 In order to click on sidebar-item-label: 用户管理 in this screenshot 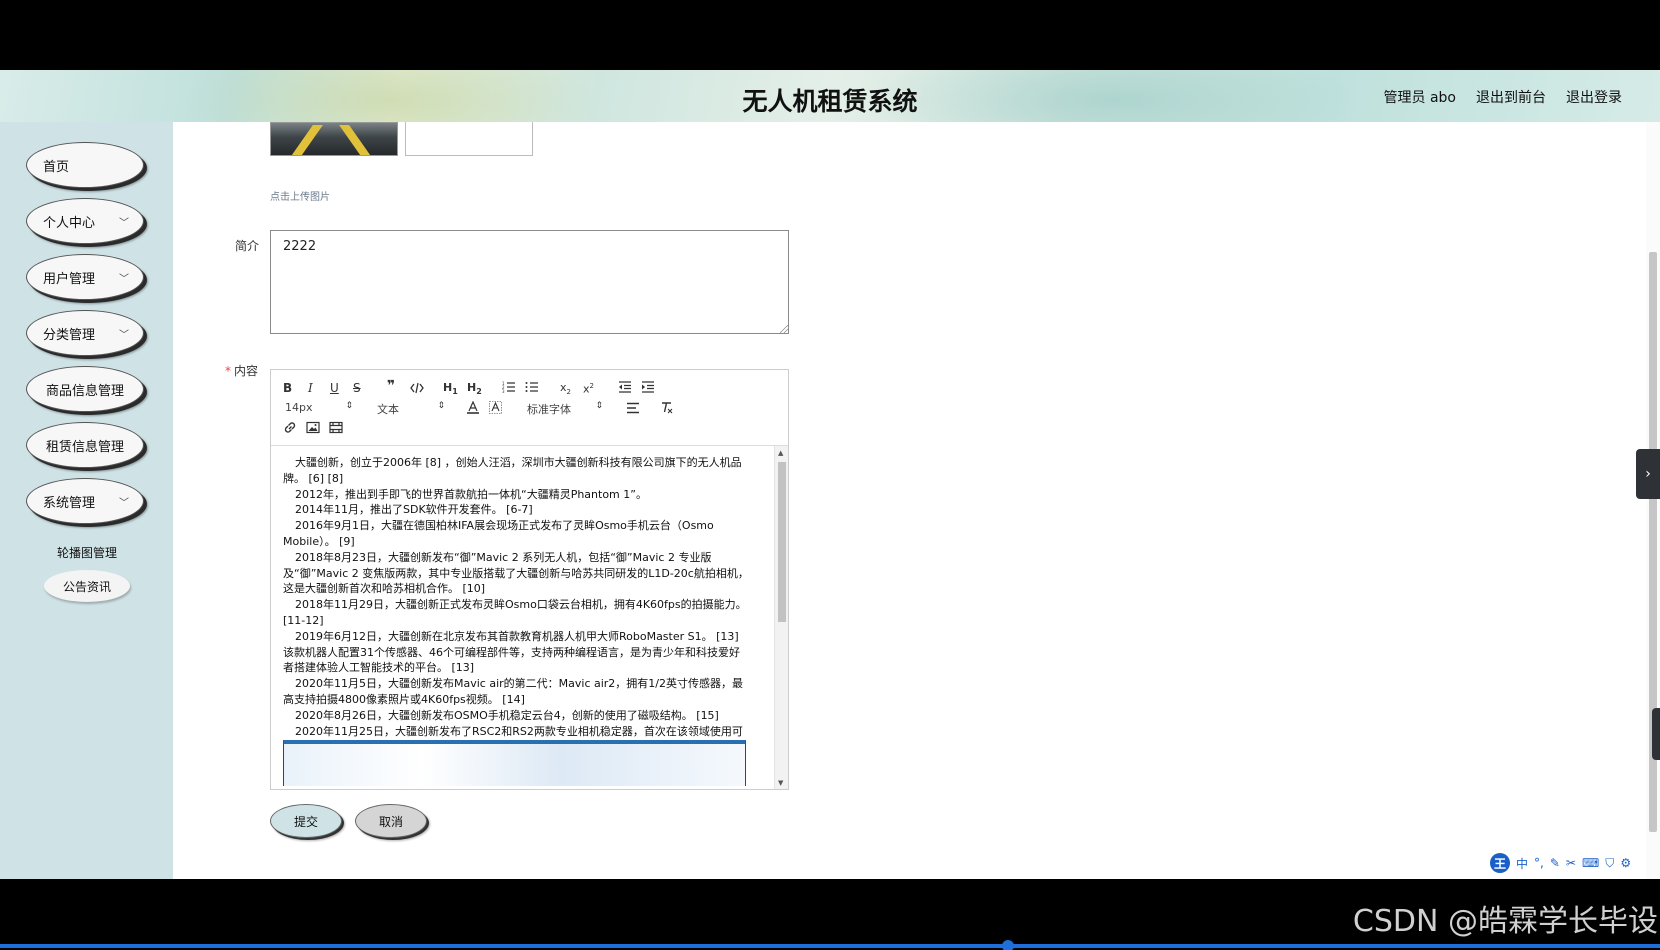, I will do `click(69, 279)`.